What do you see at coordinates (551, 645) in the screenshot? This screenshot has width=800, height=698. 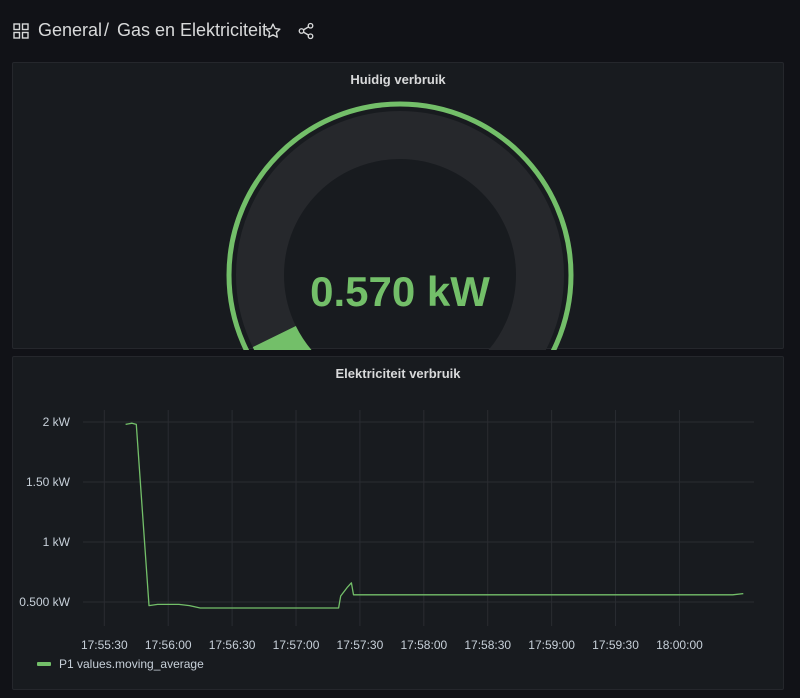 I see `x-tick-label: 17:59:00` at bounding box center [551, 645].